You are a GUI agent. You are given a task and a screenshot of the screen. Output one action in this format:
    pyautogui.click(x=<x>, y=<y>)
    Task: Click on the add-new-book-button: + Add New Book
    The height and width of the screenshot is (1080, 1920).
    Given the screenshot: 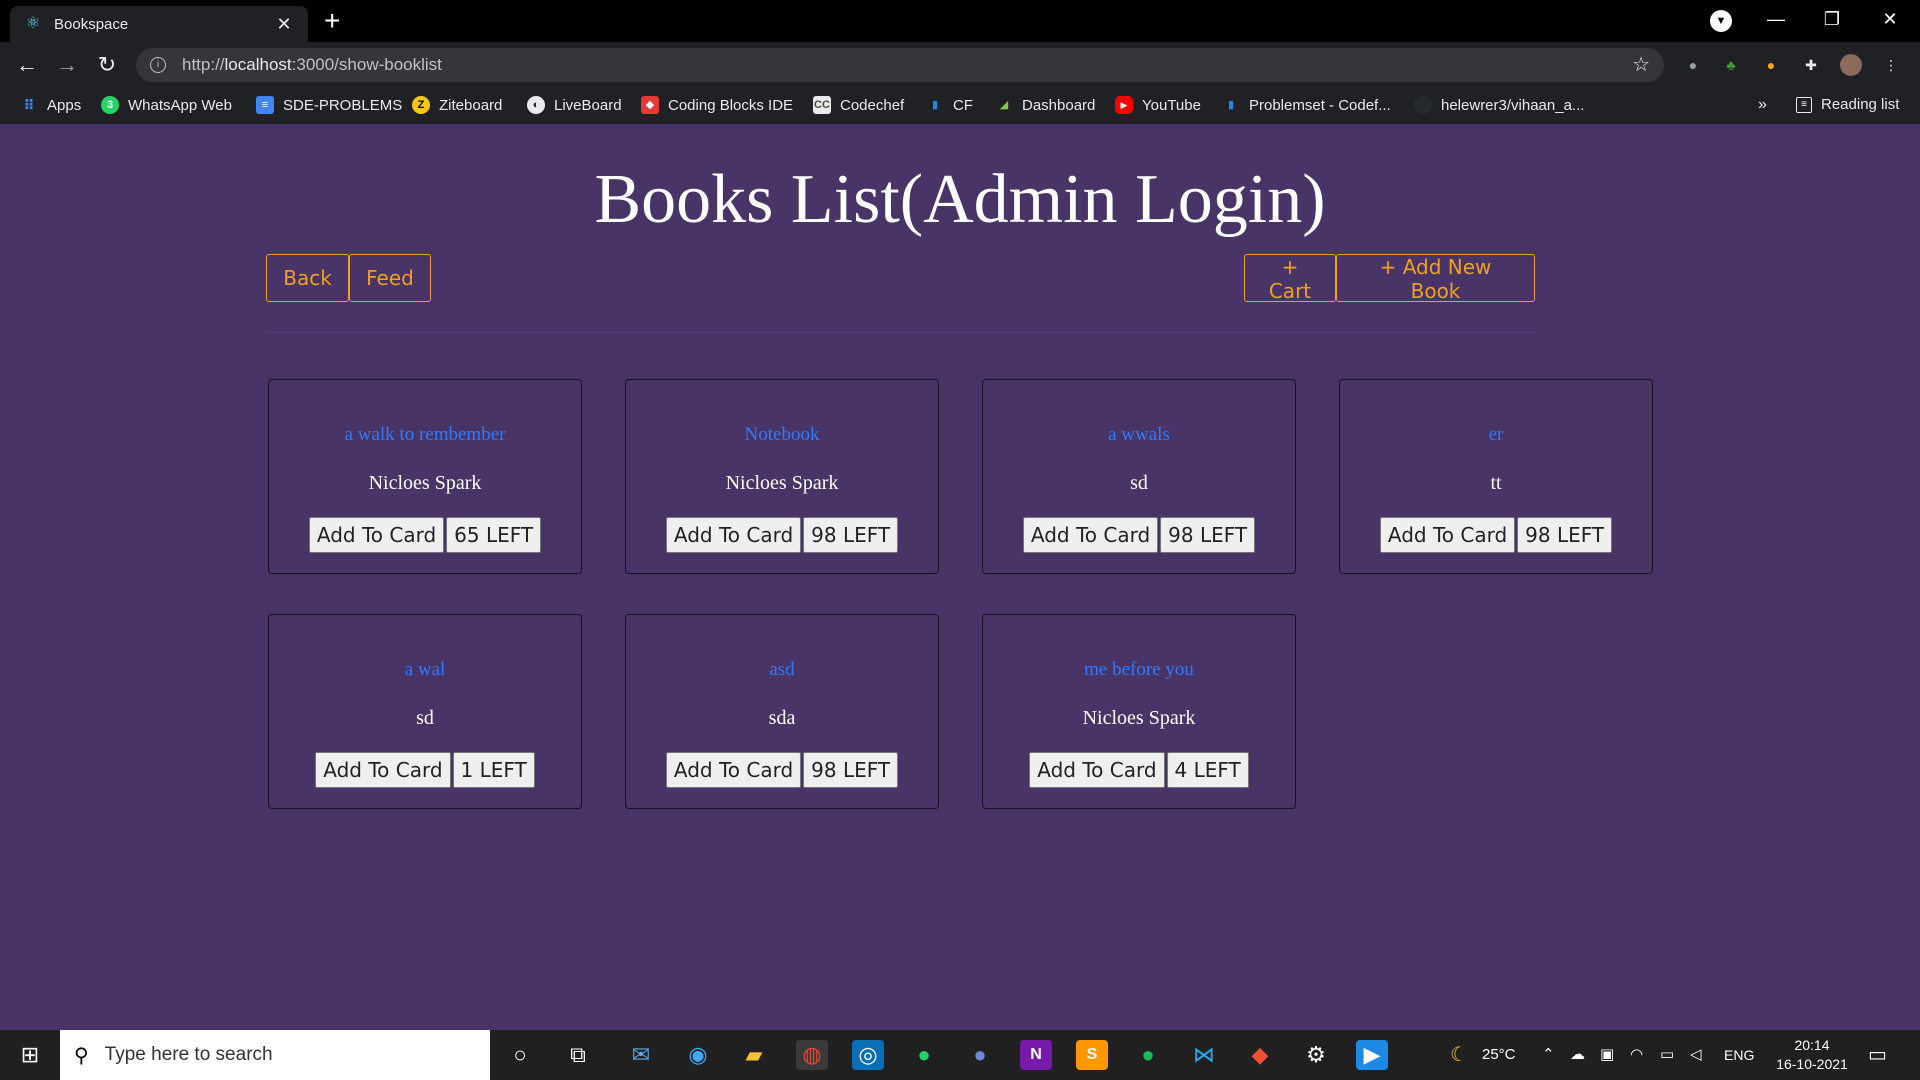 What is the action you would take?
    pyautogui.click(x=1435, y=278)
    